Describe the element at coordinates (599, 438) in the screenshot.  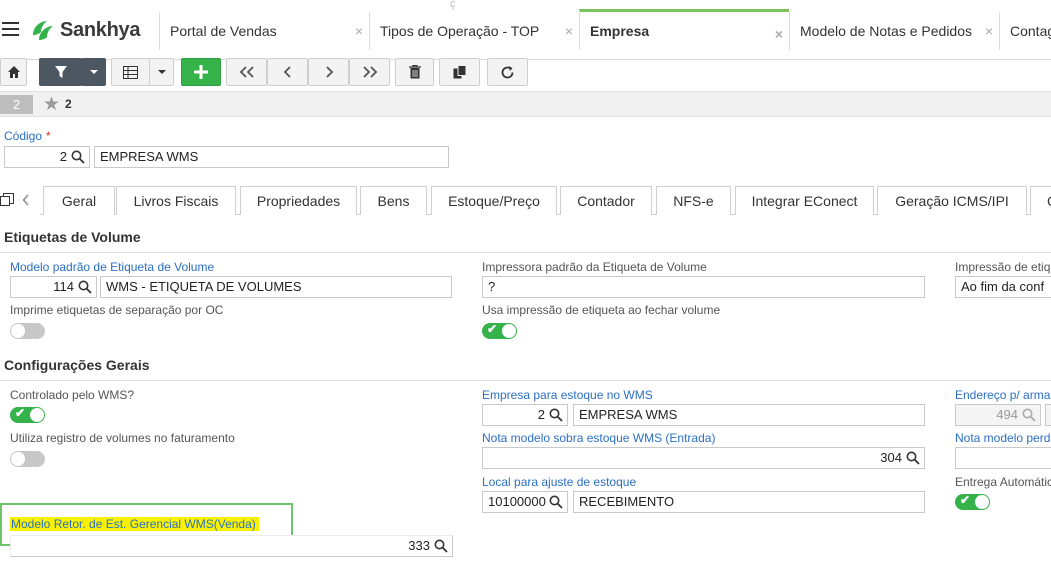
I see `nota-sobra-label: Nota modelo sobra estoque WMS (Entrada)` at that location.